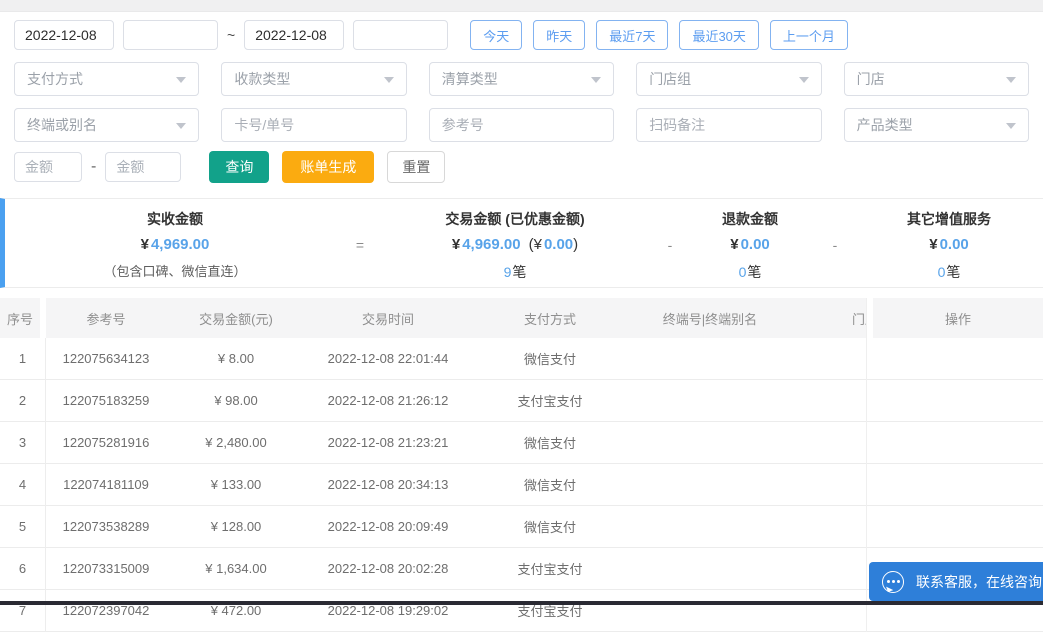 This screenshot has width=1043, height=632. I want to click on cell-reference: 122073538289, so click(106, 527).